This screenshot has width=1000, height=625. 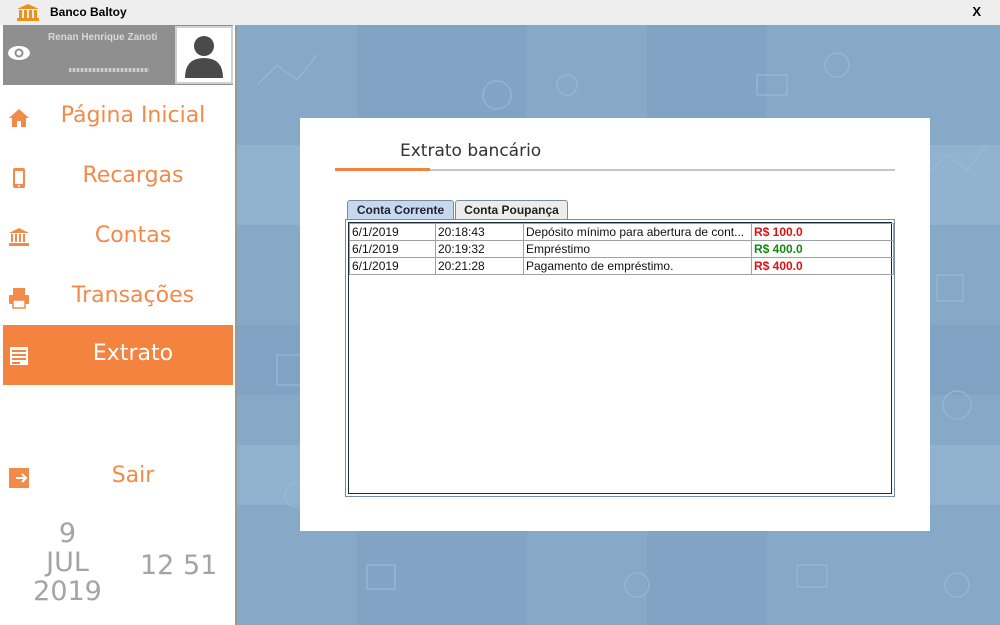 I want to click on row-amount: R$ 100.0, so click(x=822, y=232).